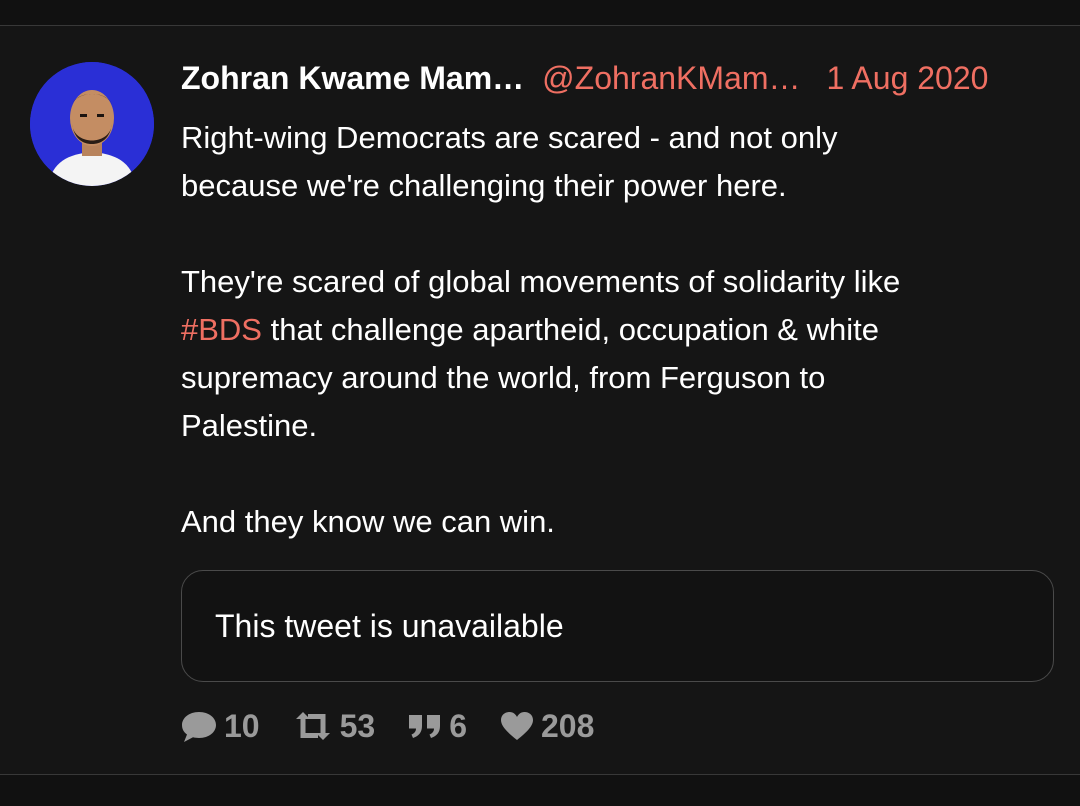 The width and height of the screenshot is (1080, 806). I want to click on like-count: 208, so click(567, 725).